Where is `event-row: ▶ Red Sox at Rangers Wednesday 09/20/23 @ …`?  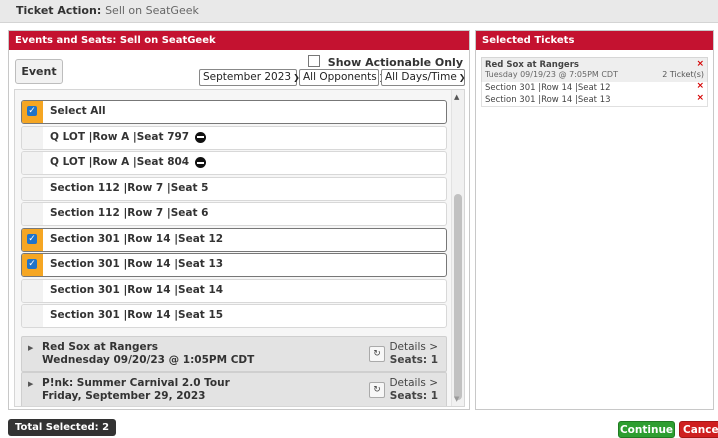
event-row: ▶ Red Sox at Rangers Wednesday 09/20/23 @ … is located at coordinates (234, 354).